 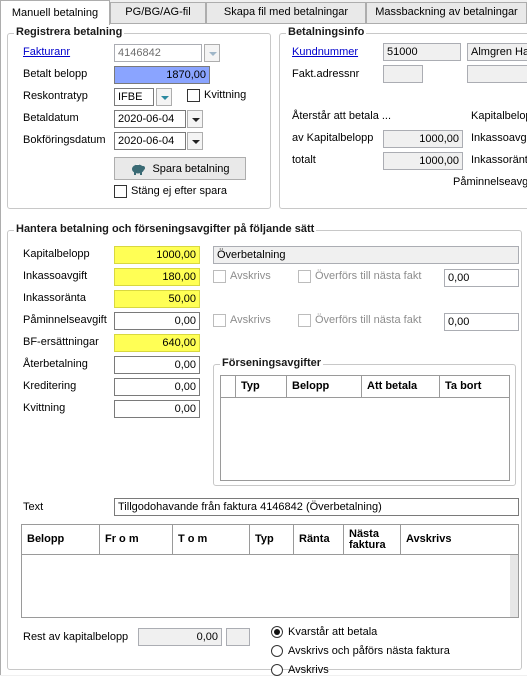 What do you see at coordinates (157, 365) in the screenshot?
I see `aterbetalning-input: 0,00` at bounding box center [157, 365].